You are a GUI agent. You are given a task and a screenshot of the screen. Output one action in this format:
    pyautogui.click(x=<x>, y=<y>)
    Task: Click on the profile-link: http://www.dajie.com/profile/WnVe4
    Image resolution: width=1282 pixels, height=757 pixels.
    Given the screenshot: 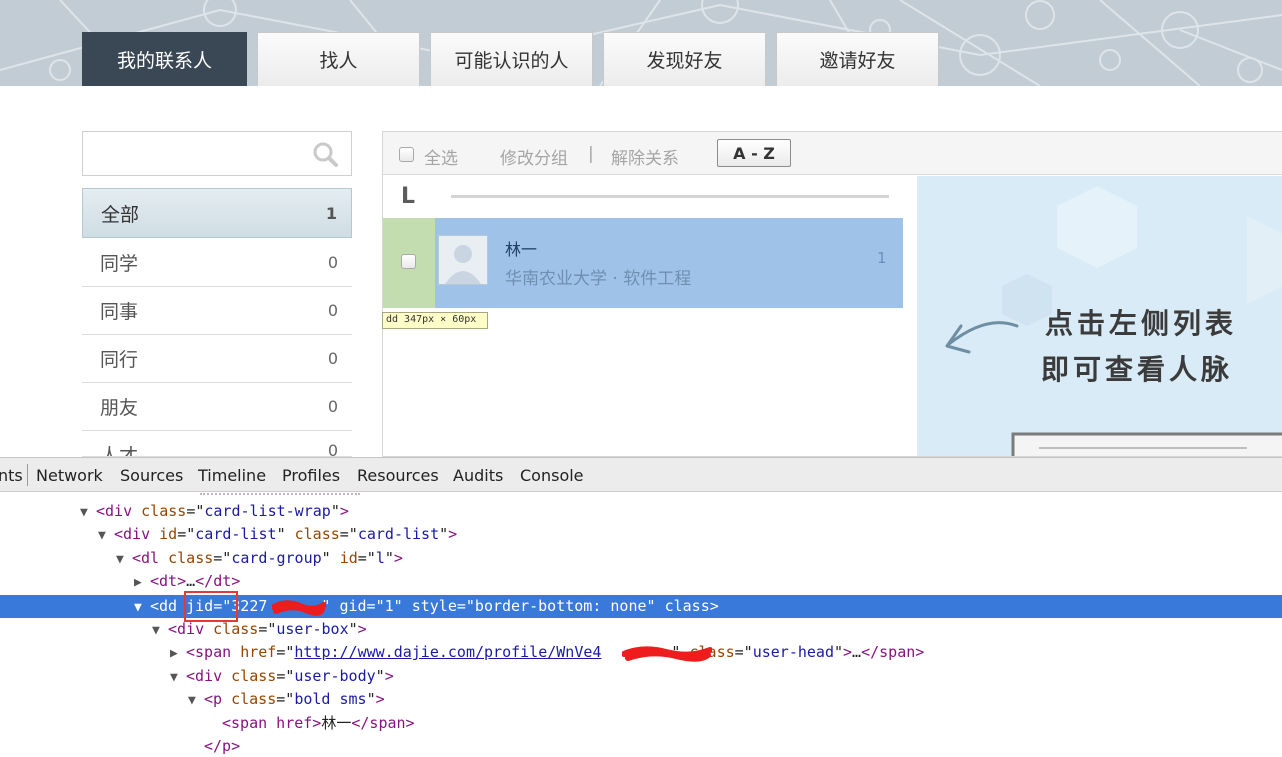 What is the action you would take?
    pyautogui.click(x=447, y=652)
    